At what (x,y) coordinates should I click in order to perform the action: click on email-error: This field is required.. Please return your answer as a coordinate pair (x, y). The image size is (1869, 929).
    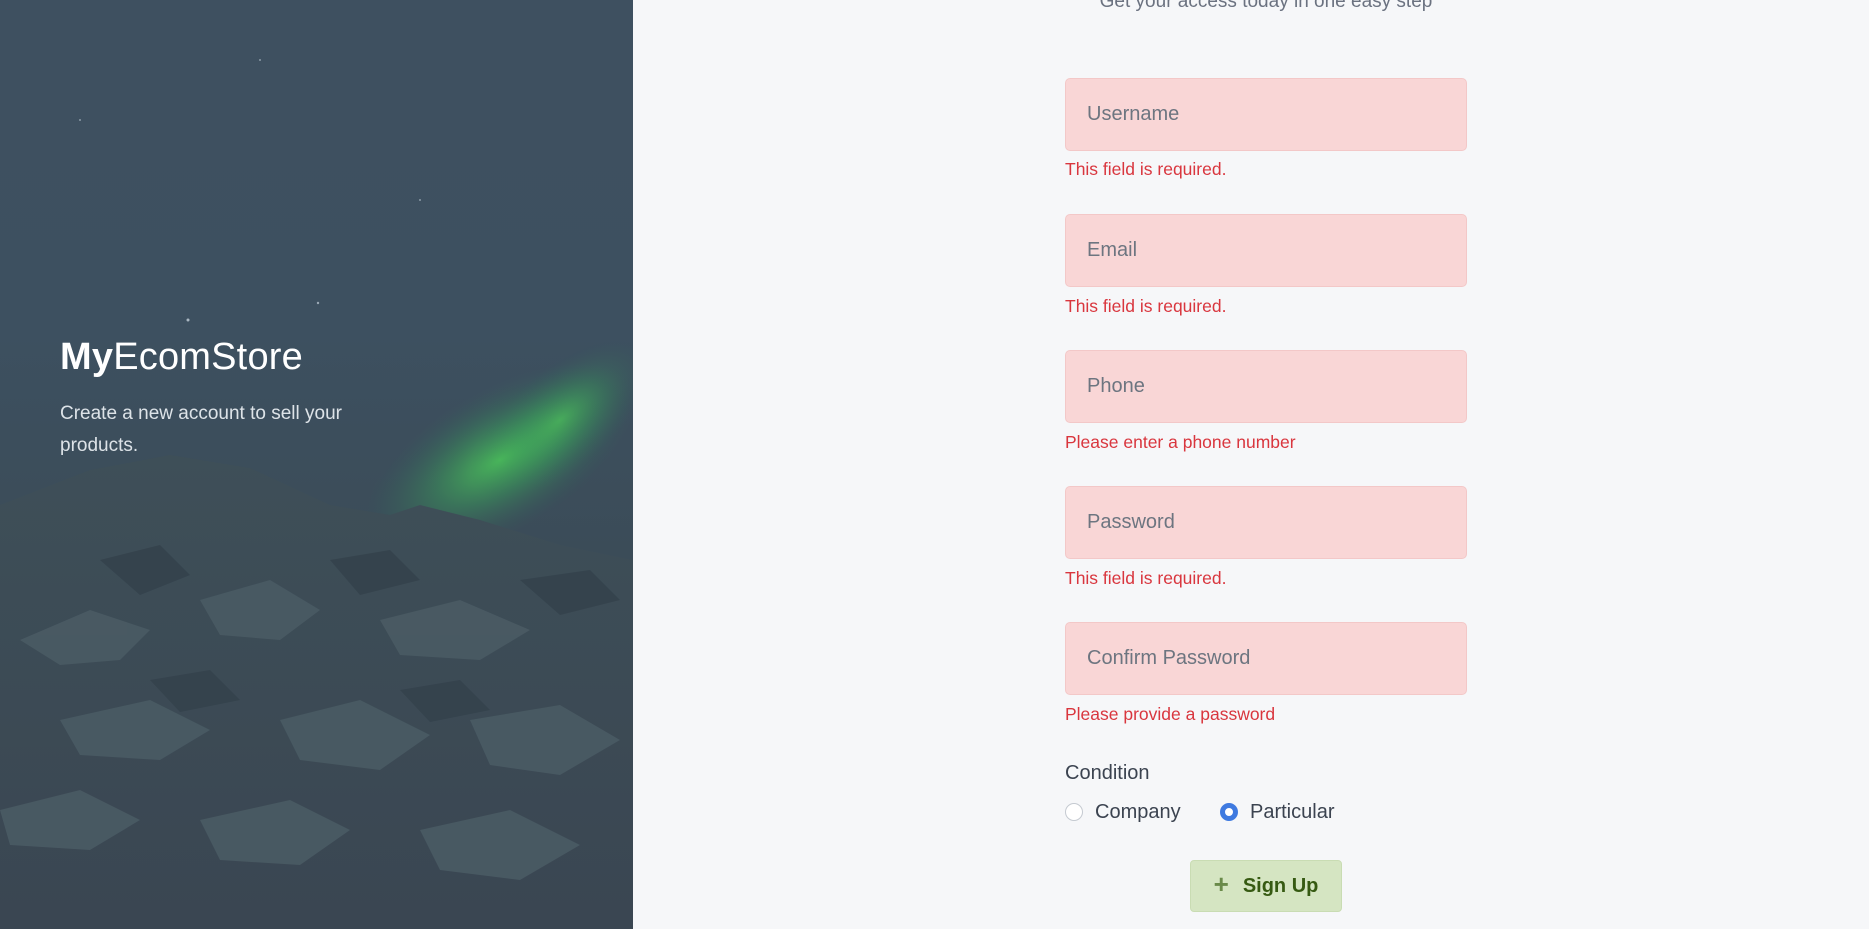
    Looking at the image, I should click on (1146, 306).